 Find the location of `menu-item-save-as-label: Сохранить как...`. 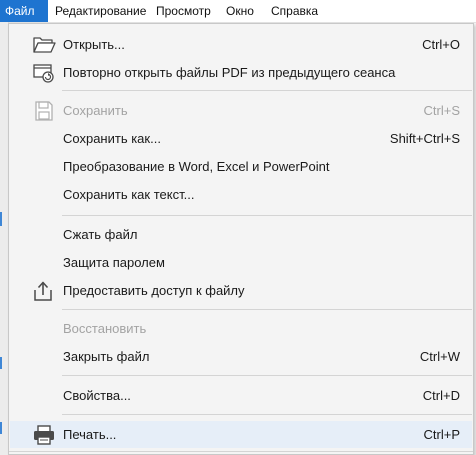

menu-item-save-as-label: Сохранить как... is located at coordinates (112, 138).